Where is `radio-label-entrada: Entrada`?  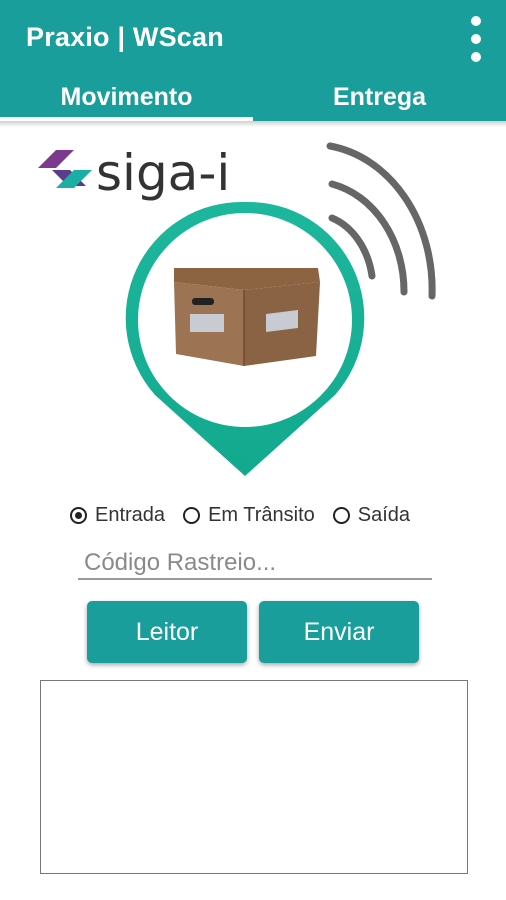
radio-label-entrada: Entrada is located at coordinates (130, 514).